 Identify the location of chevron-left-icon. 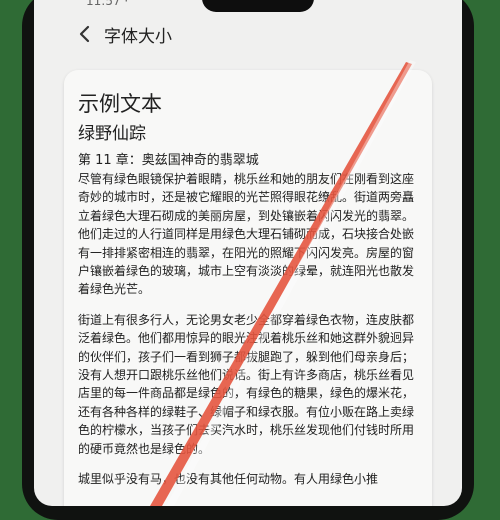
(85, 34).